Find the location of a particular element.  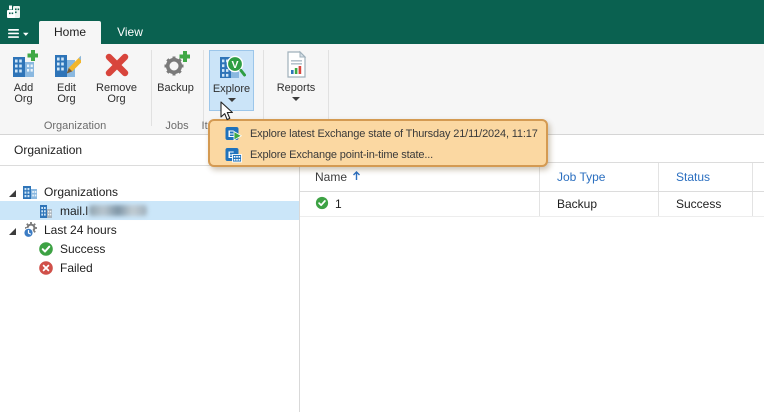

add-org-label: Add Org is located at coordinates (23, 93).